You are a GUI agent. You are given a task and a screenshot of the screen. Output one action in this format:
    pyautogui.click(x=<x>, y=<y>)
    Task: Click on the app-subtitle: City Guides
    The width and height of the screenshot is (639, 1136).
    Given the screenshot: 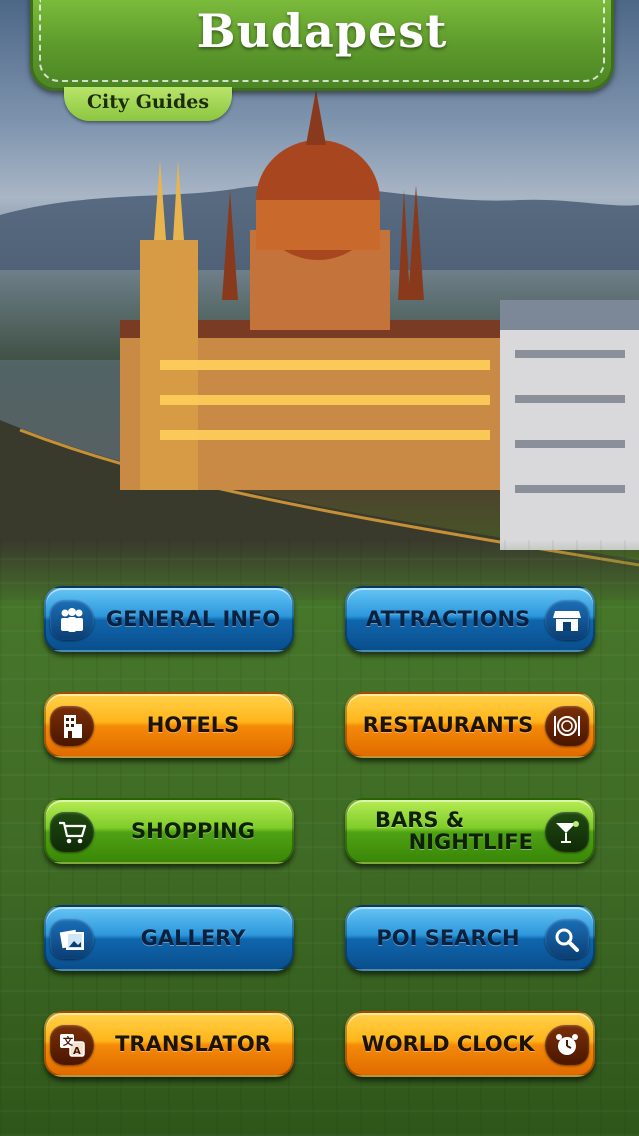 What is the action you would take?
    pyautogui.click(x=148, y=102)
    